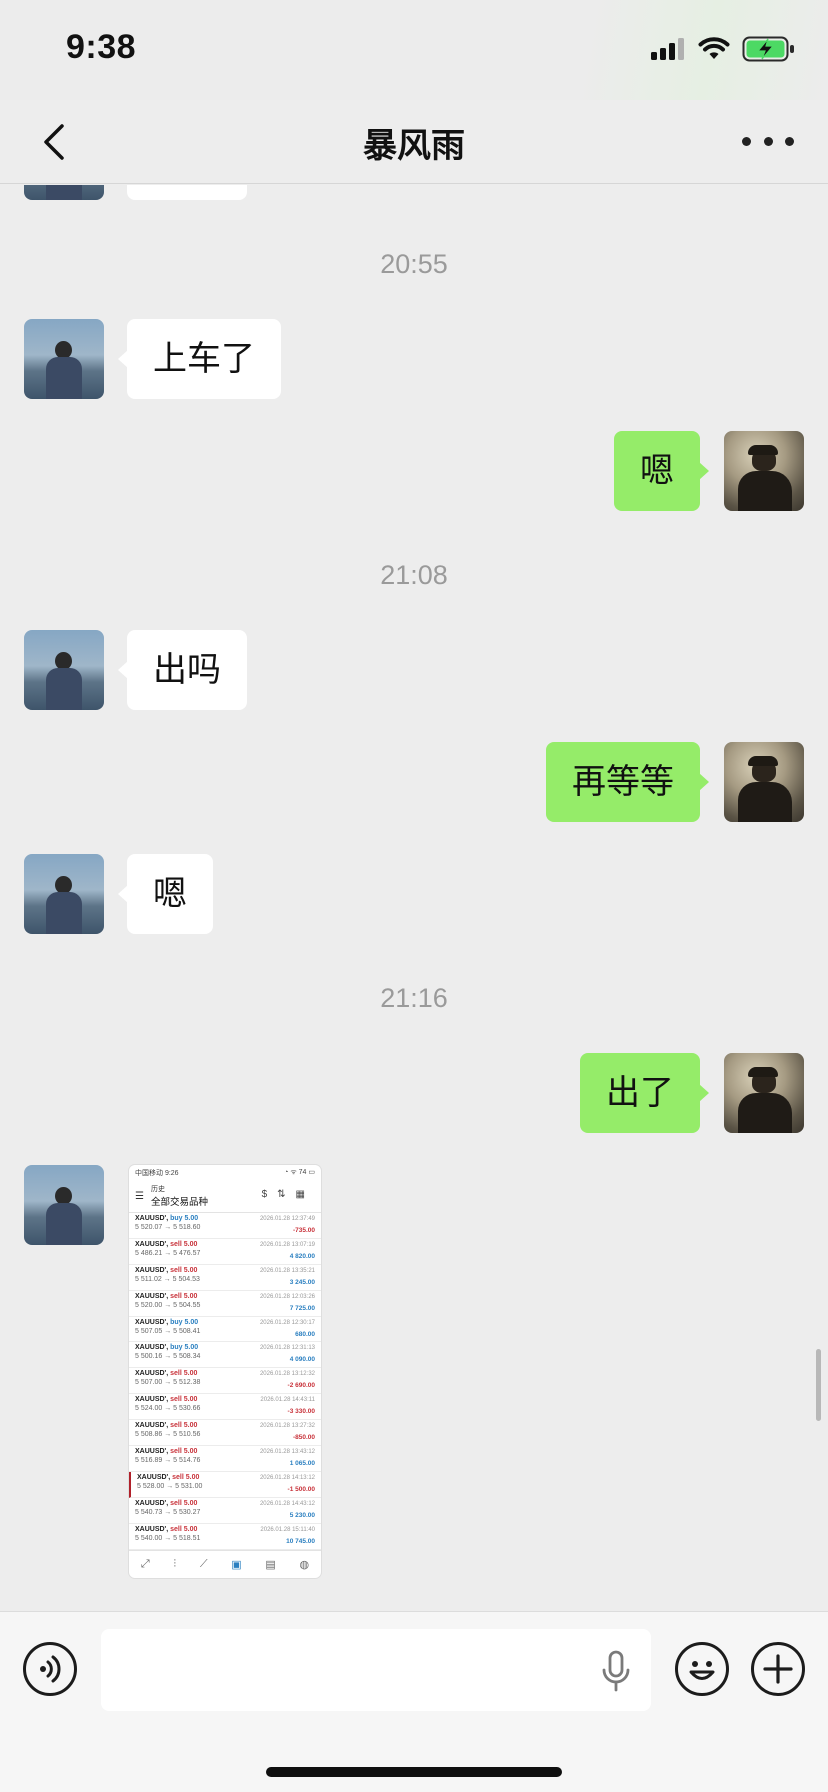 This screenshot has height=1792, width=828. Describe the element at coordinates (414, 264) in the screenshot. I see `timestamp: 20:55` at that location.